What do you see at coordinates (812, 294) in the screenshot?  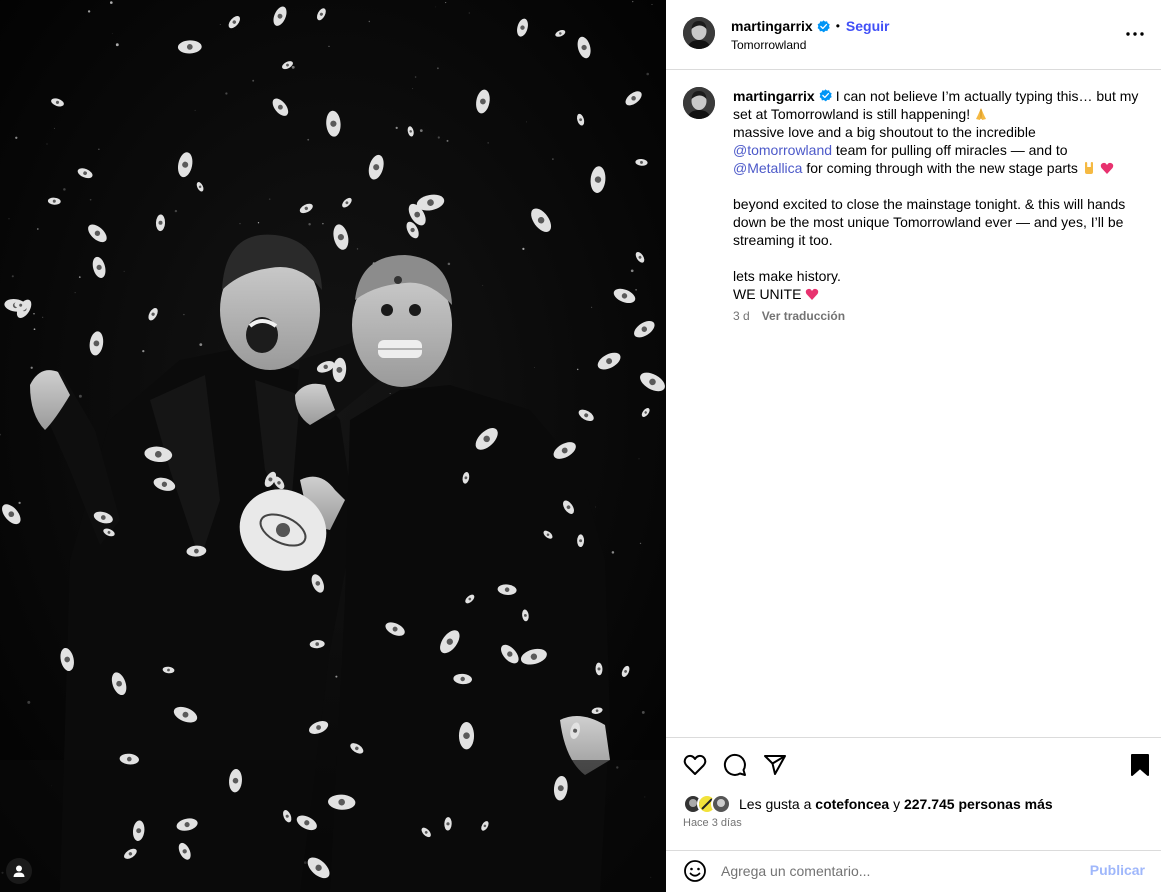 I see `heart-emoji-icon` at bounding box center [812, 294].